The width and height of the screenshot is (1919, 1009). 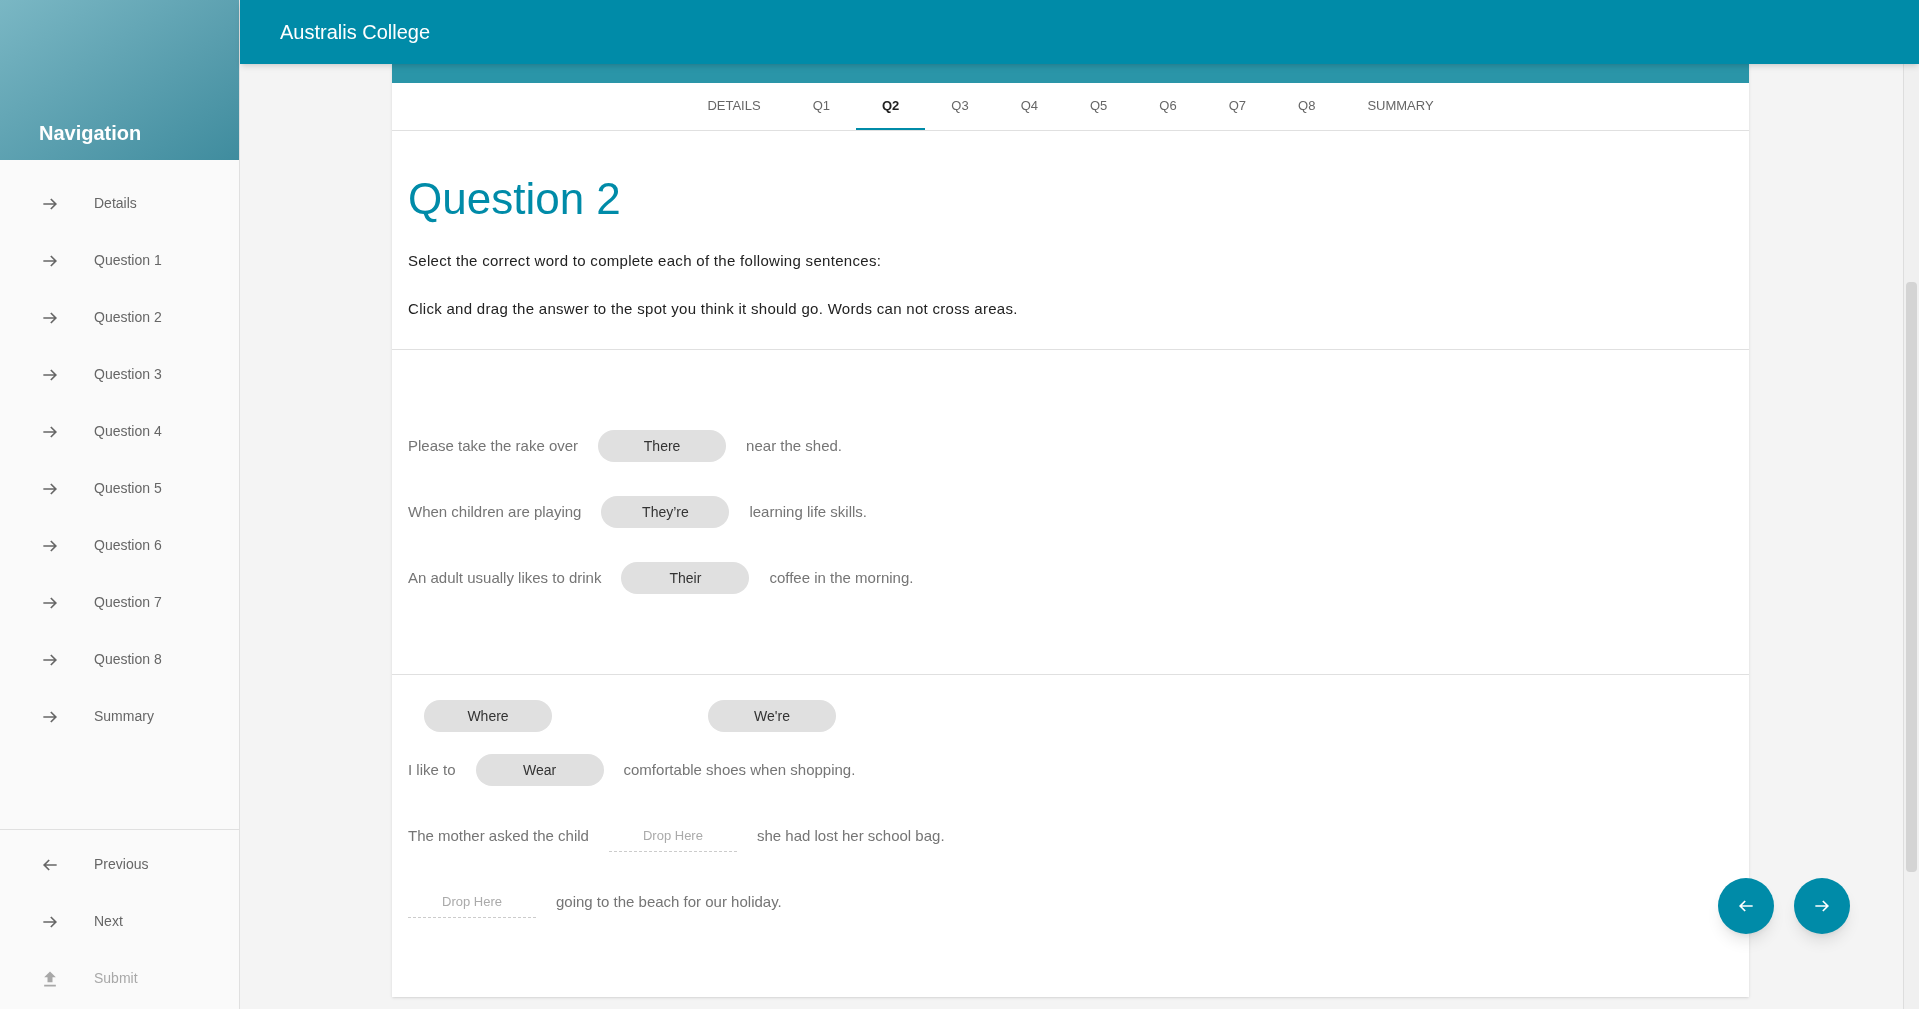 What do you see at coordinates (119, 374) in the screenshot?
I see `nav-item: Question 3` at bounding box center [119, 374].